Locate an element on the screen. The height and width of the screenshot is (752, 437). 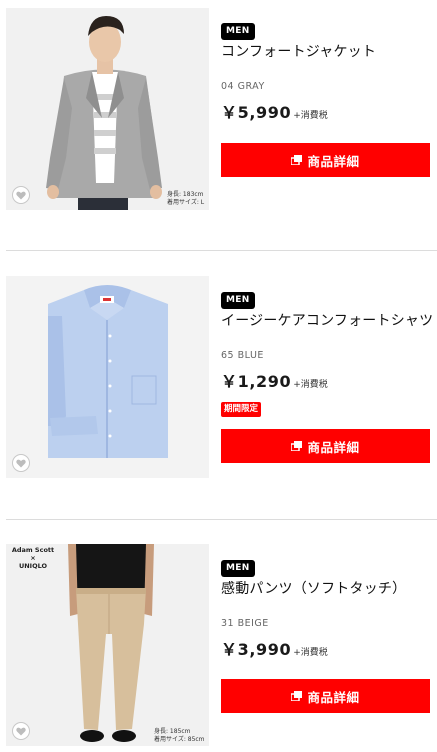
product-image: 身長: 183cm 着用サイズ: L is located at coordinates (107, 109).